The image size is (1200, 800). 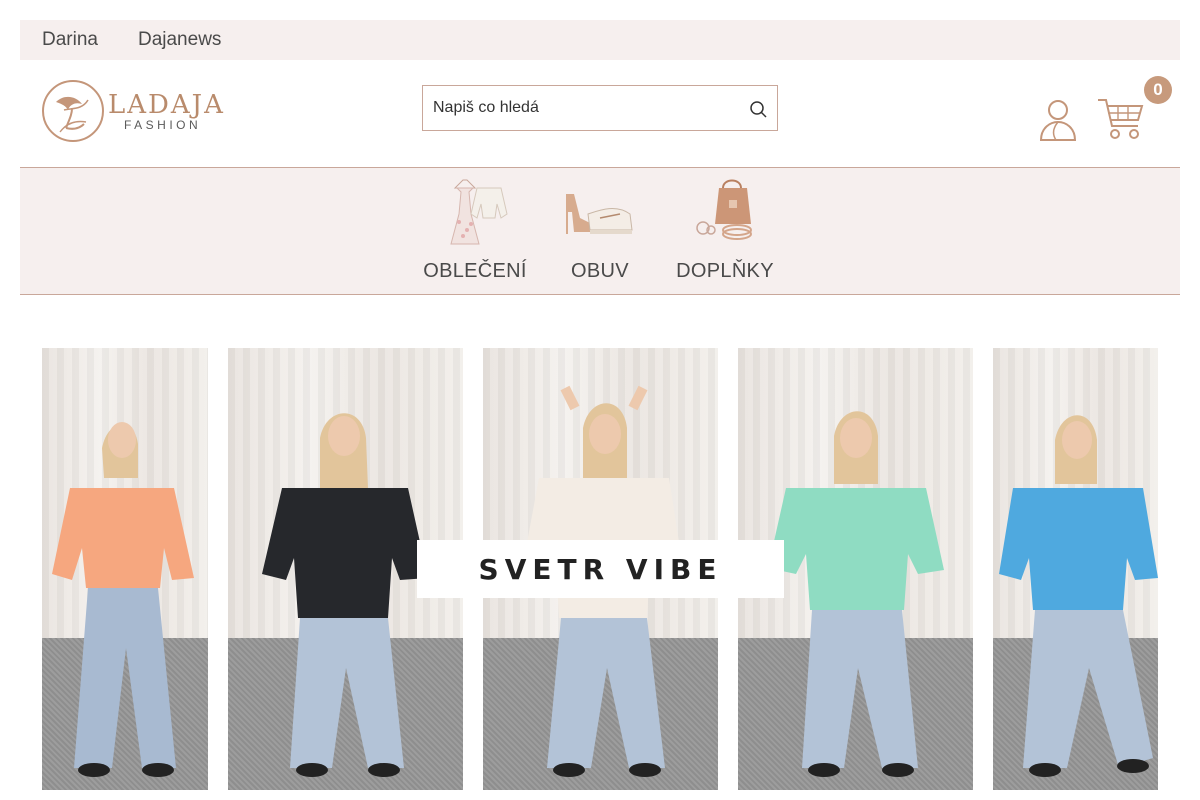 What do you see at coordinates (758, 109) in the screenshot?
I see `search-icon` at bounding box center [758, 109].